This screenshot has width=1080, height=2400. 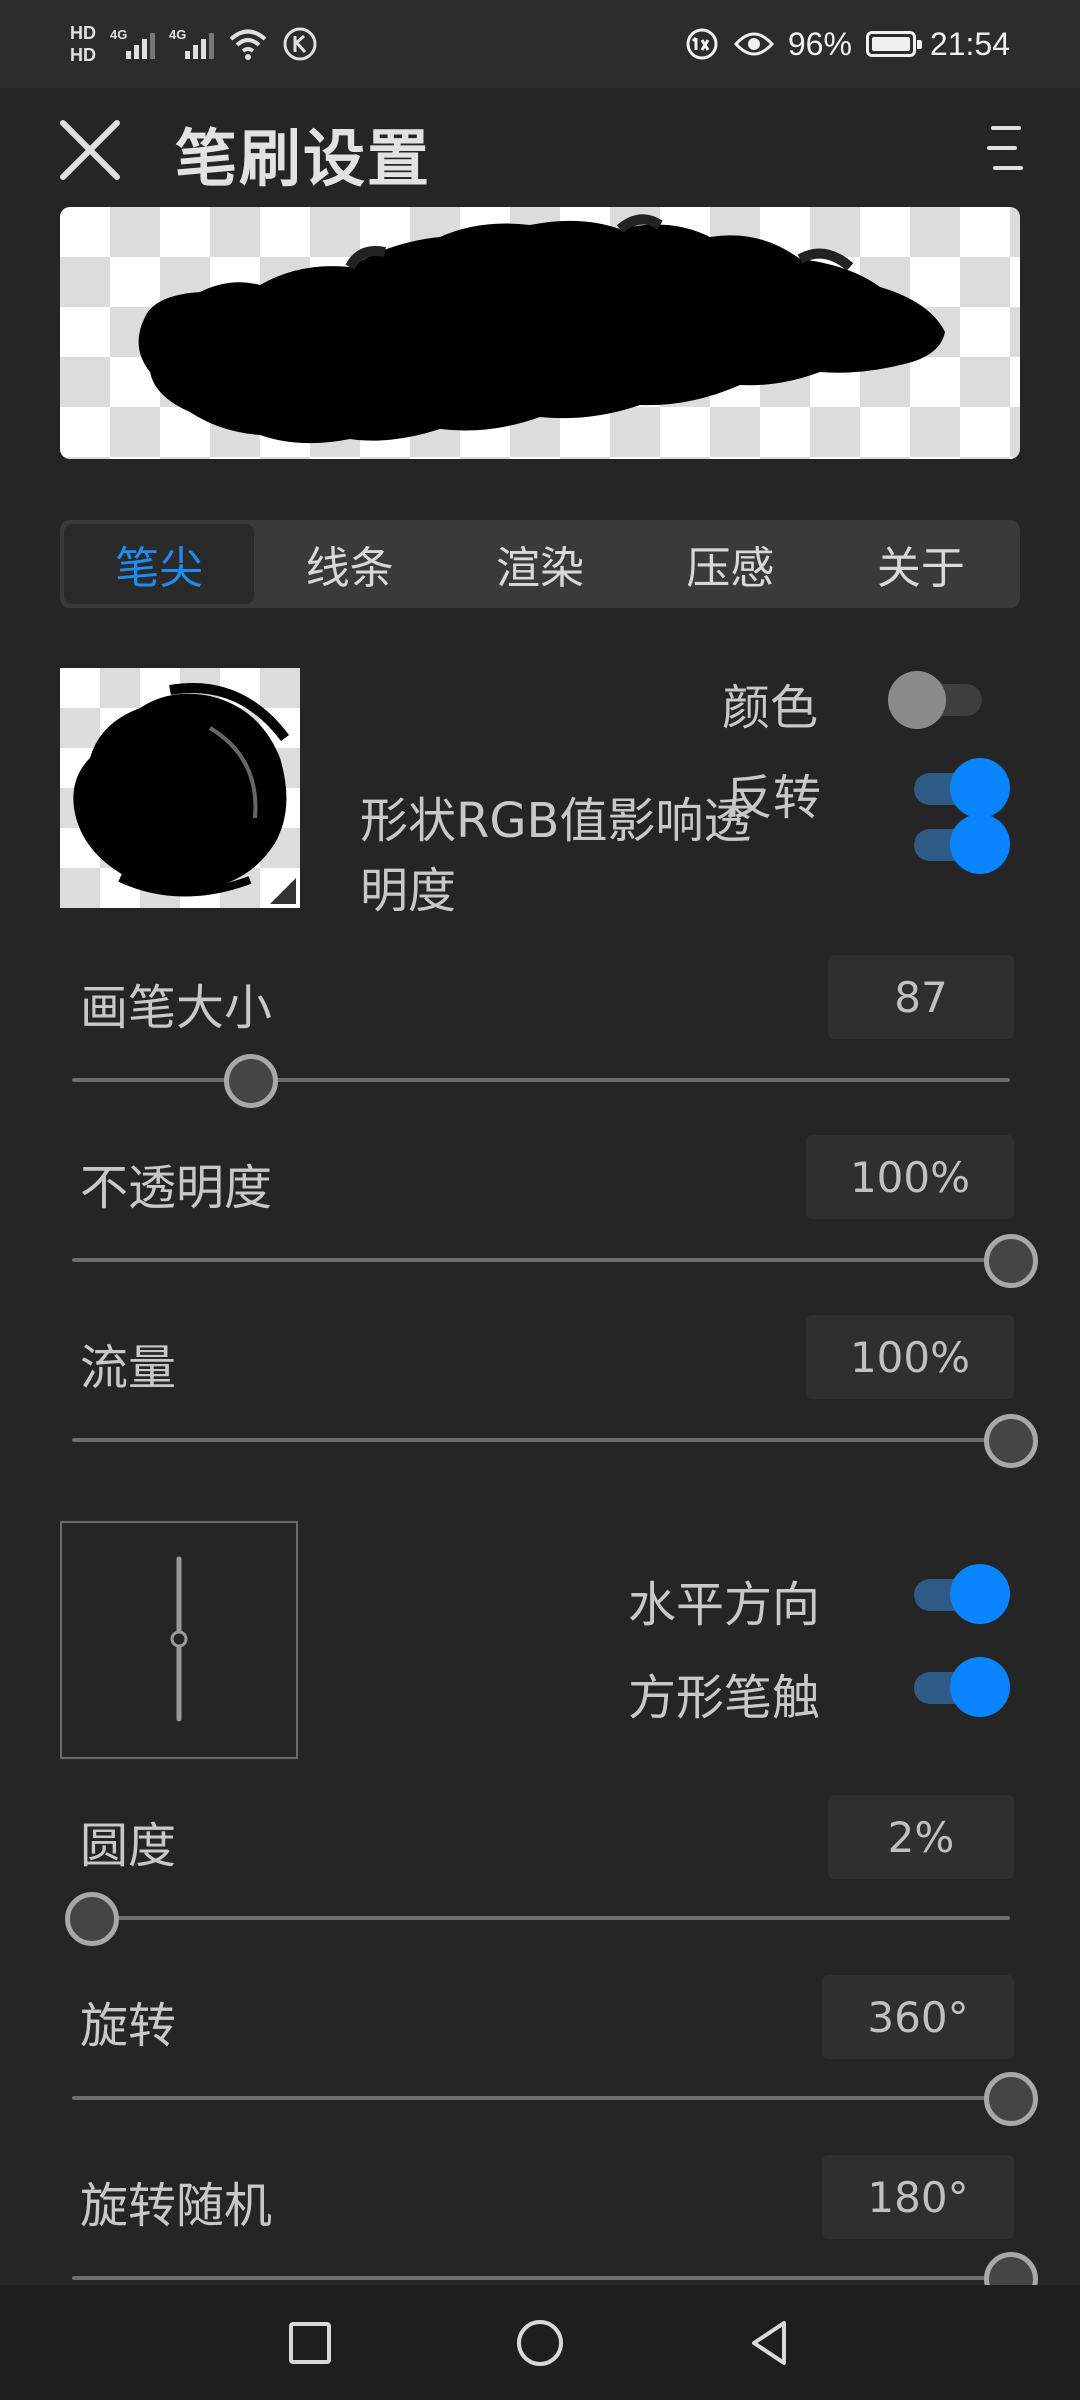 What do you see at coordinates (132, 43) in the screenshot?
I see `signal-1-icon: 4G` at bounding box center [132, 43].